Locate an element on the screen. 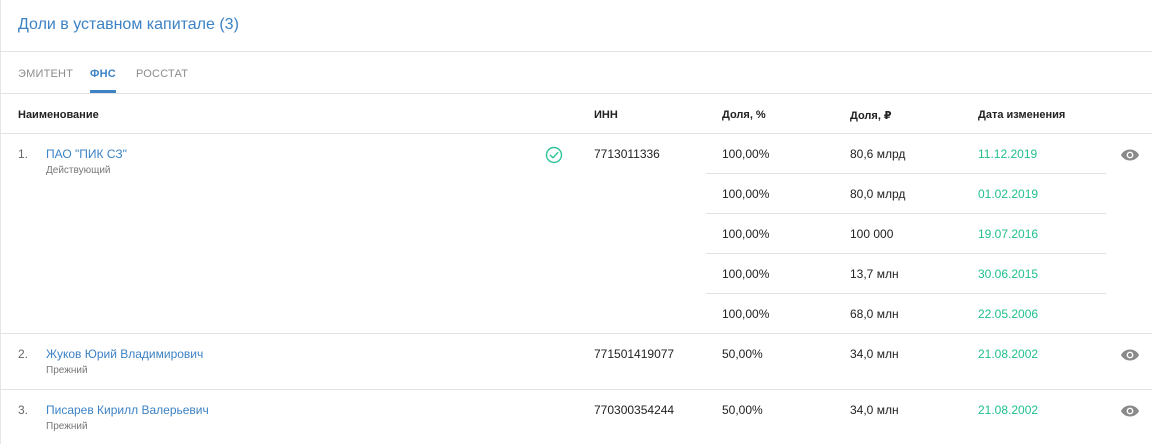  change-date: 30.06.2015 is located at coordinates (1008, 274).